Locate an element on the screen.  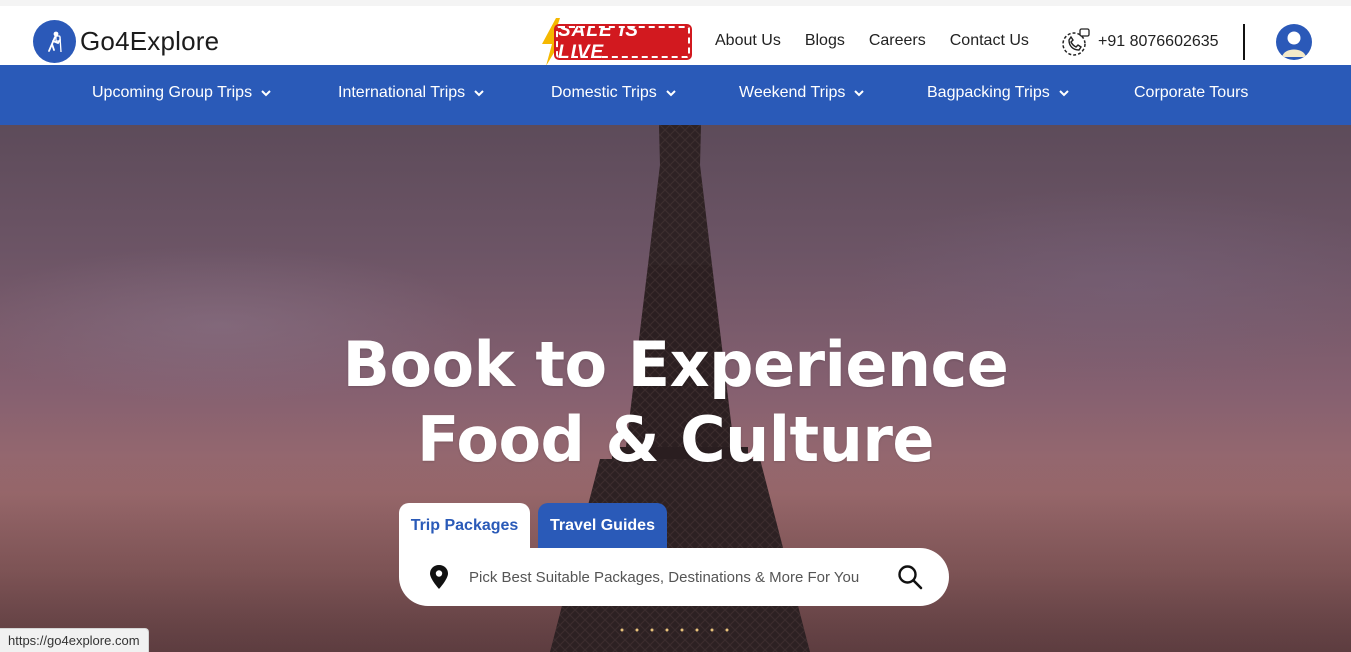
nav-bagpacking-trips: Bagpacking Trips is located at coordinates (998, 93).